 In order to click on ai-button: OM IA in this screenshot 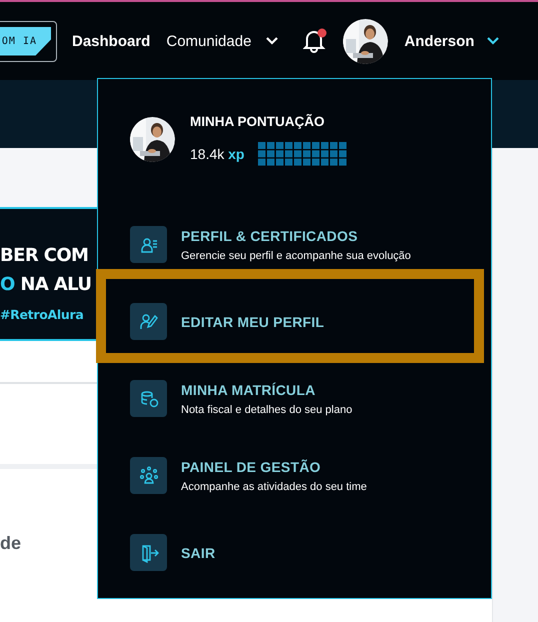, I will do `click(28, 41)`.